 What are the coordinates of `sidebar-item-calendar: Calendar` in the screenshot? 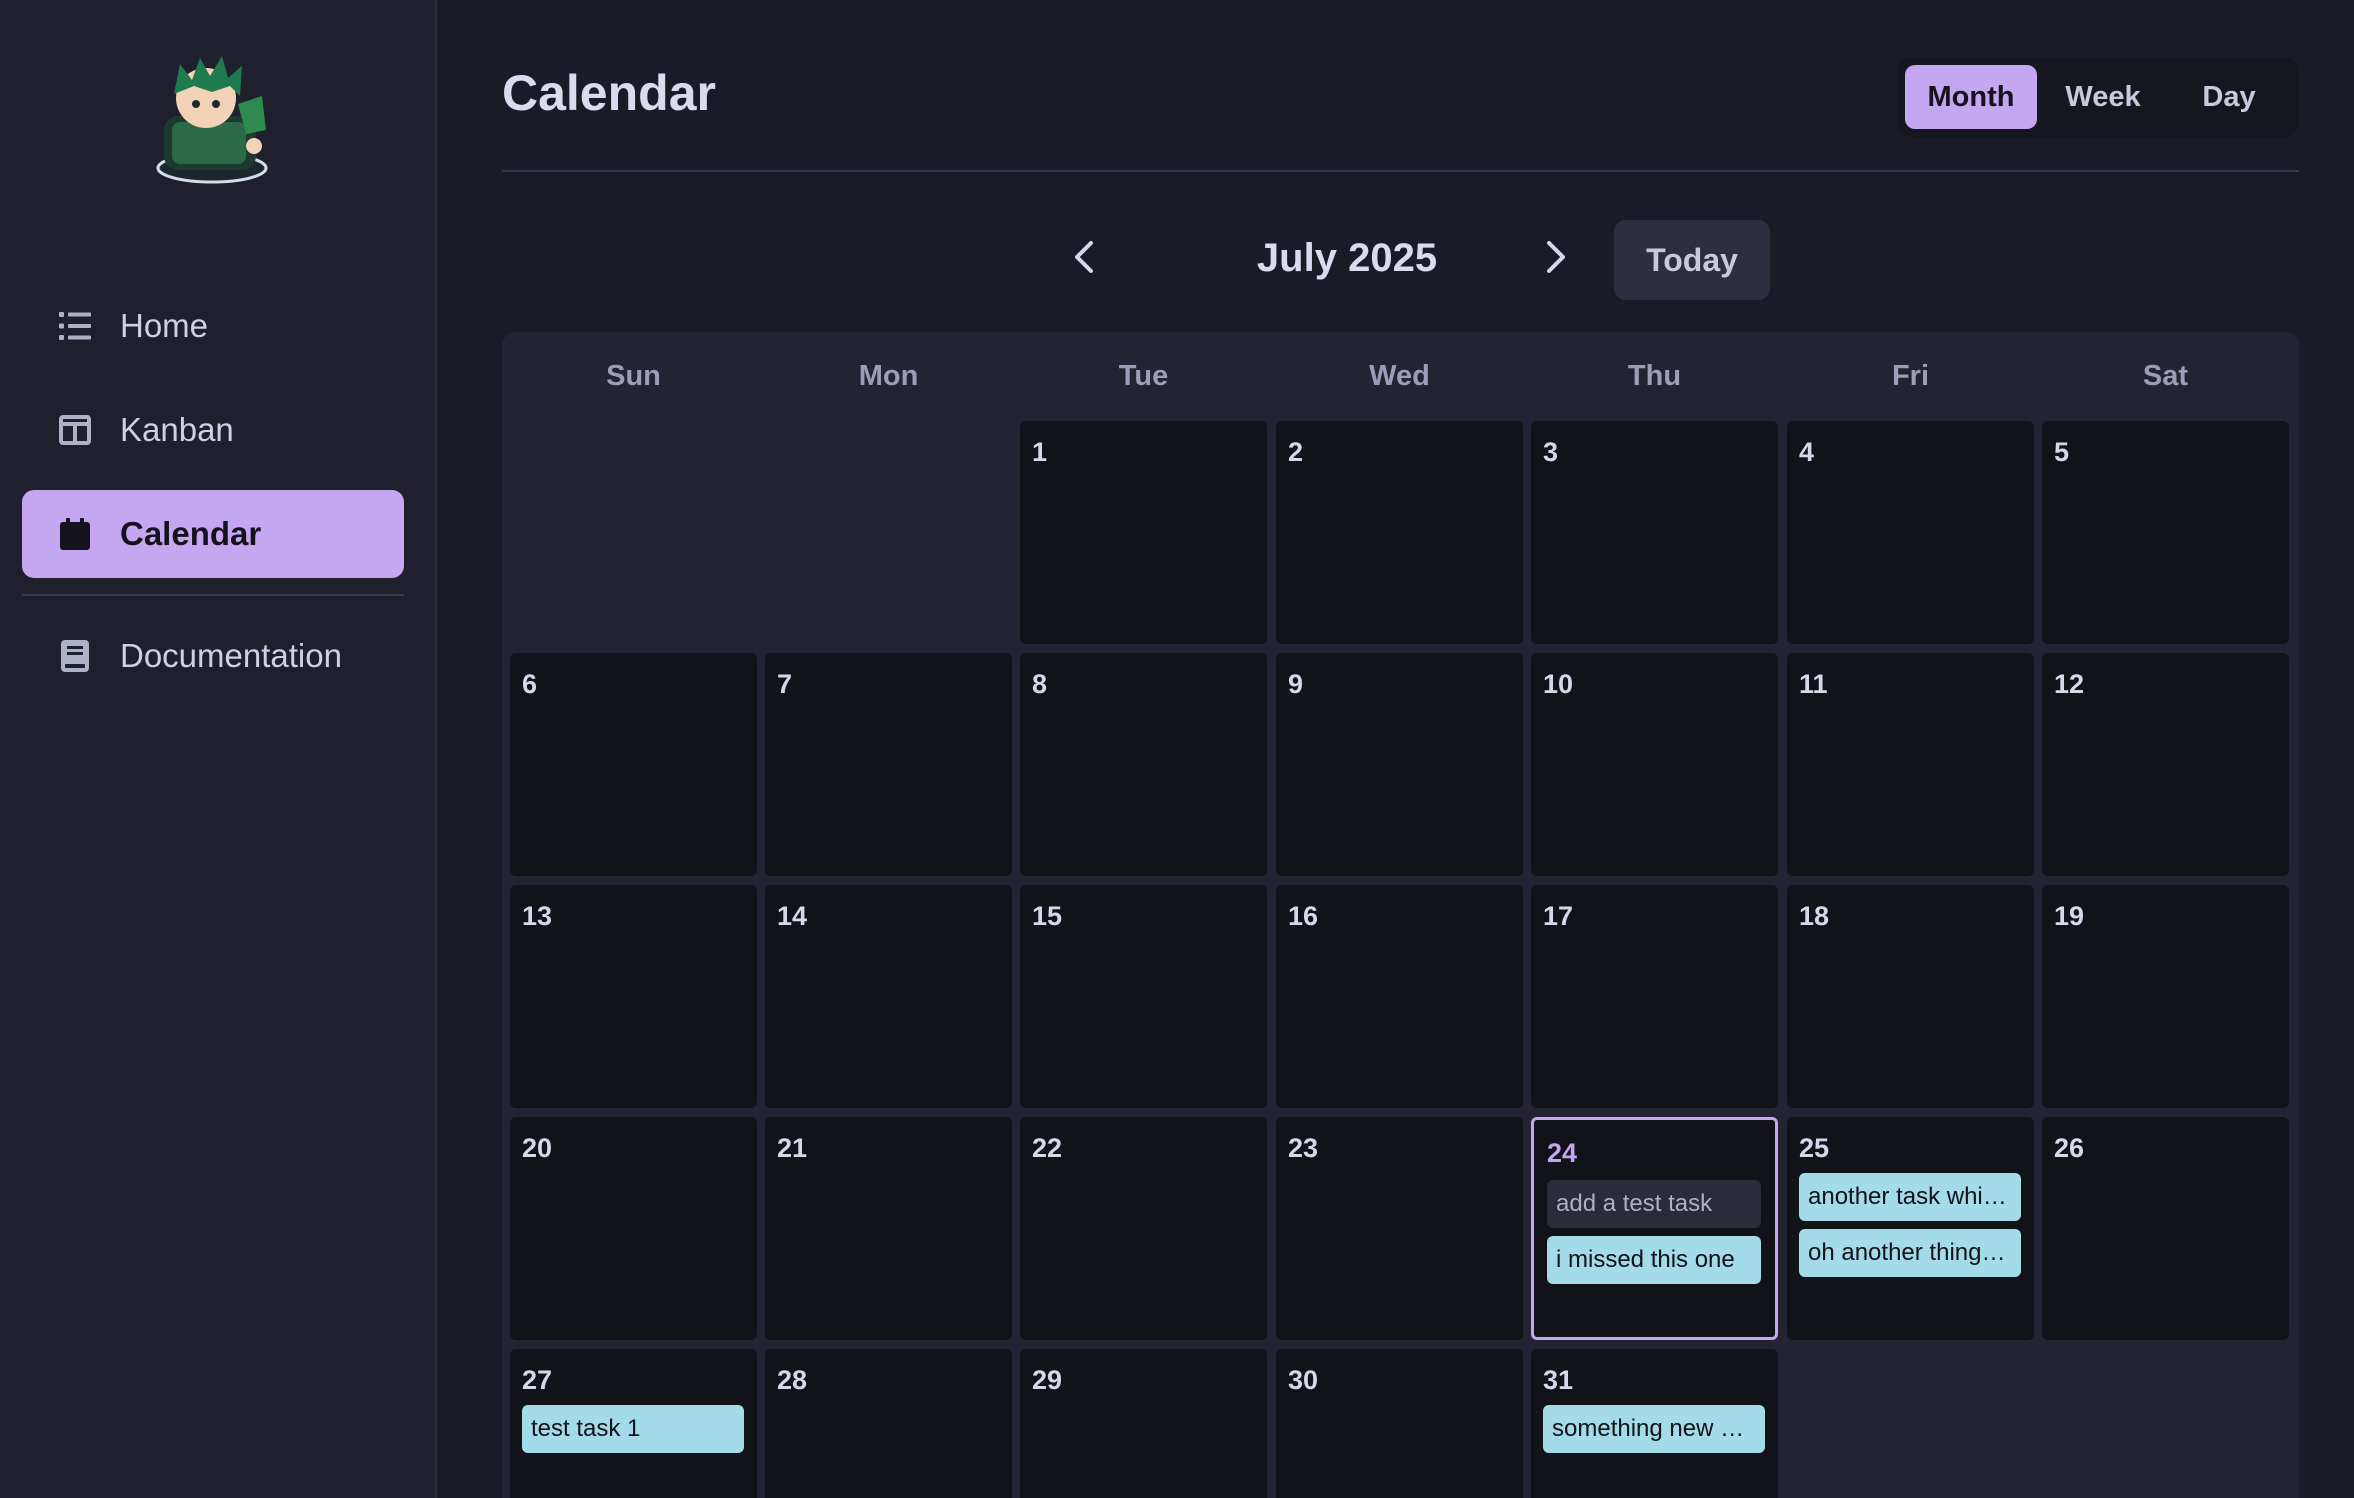 It's located at (213, 534).